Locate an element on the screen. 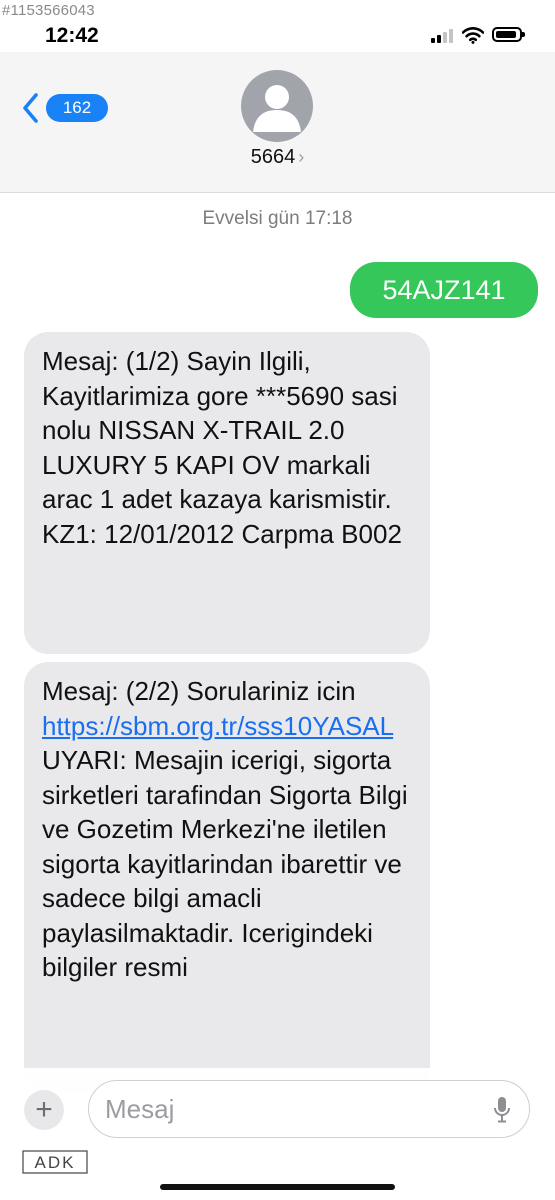 This screenshot has width=555, height=1200. wifi-icon is located at coordinates (473, 35).